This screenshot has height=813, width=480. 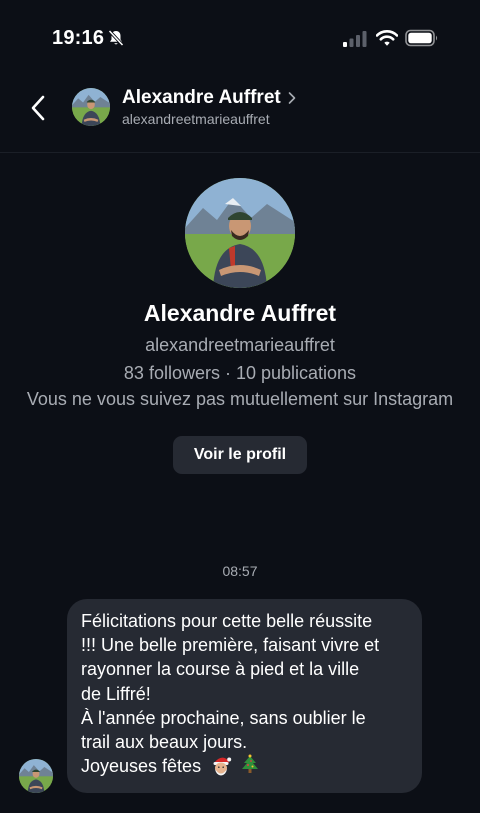 I want to click on message-line: de Liffré!, so click(x=116, y=693).